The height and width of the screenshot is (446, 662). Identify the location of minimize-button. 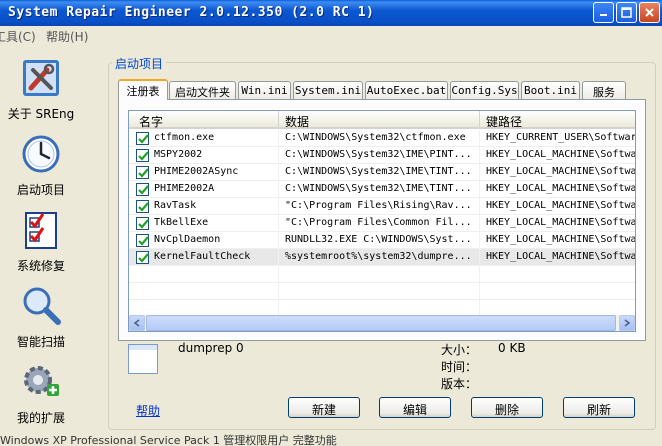
(603, 12).